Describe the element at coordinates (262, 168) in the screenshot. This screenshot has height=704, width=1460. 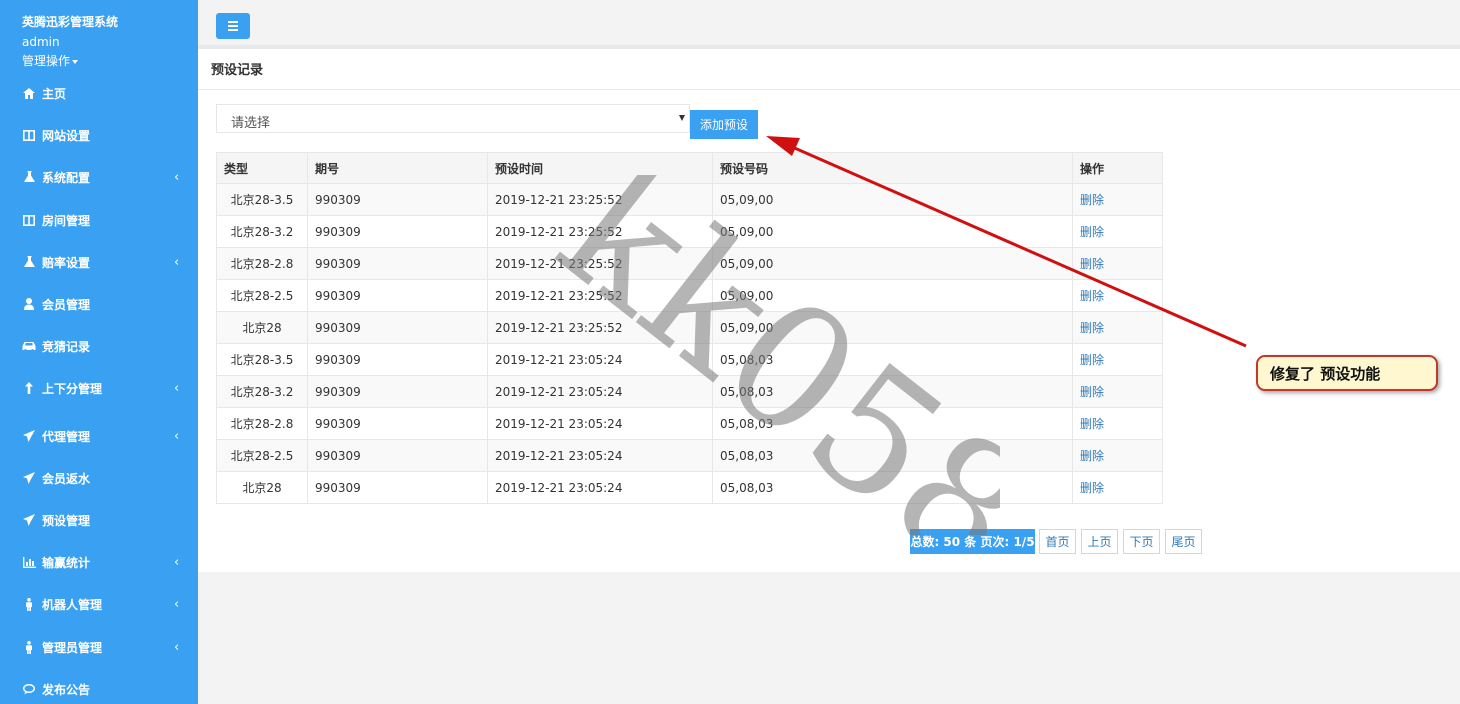
I see `header-type: 类型` at that location.